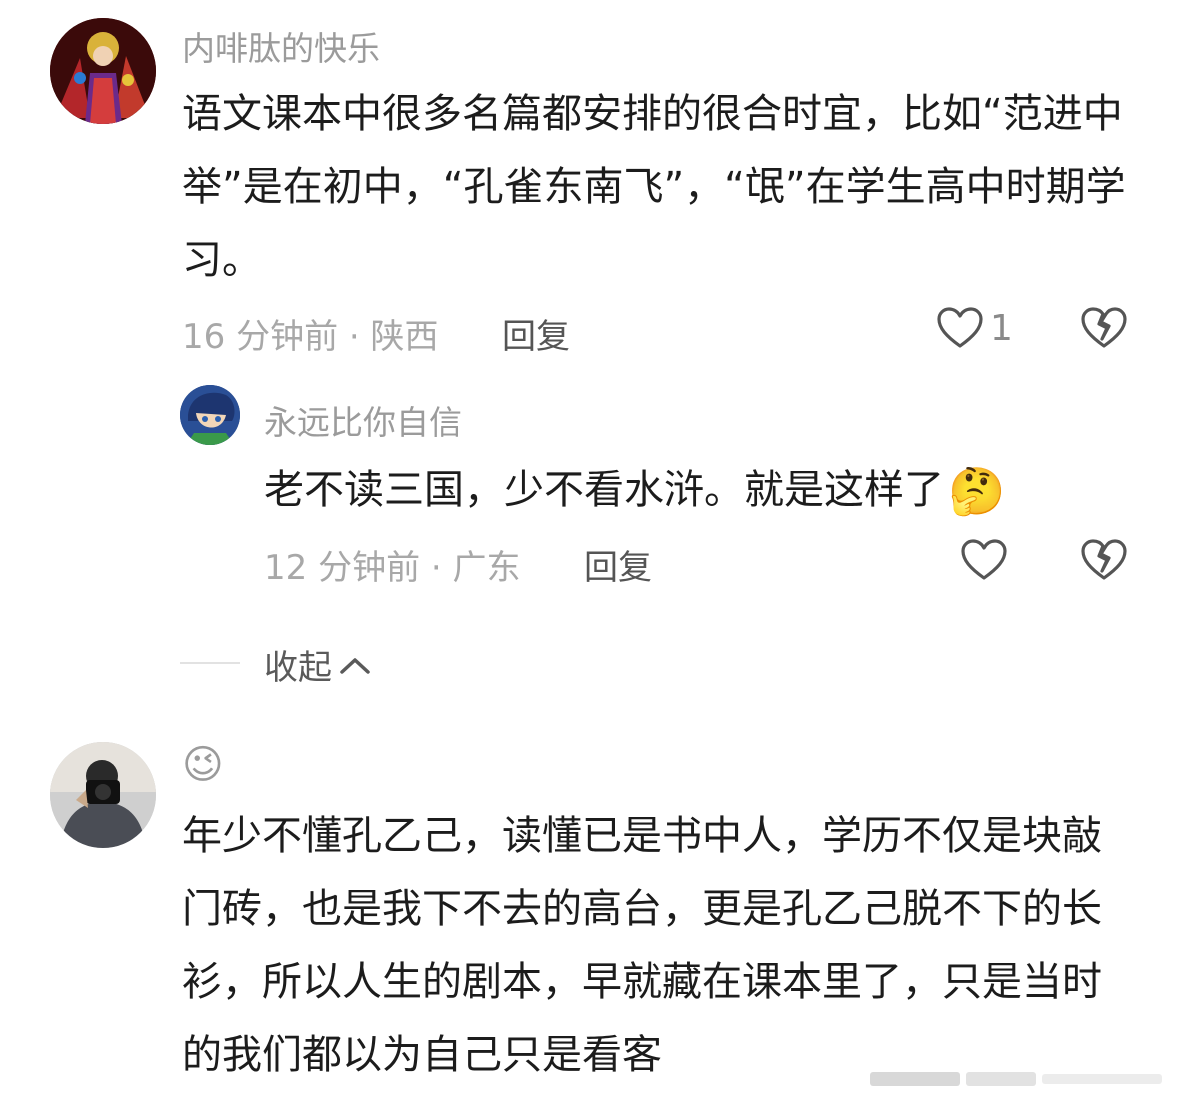 This screenshot has height=1105, width=1179. What do you see at coordinates (1001, 328) in the screenshot?
I see `like-count: 1` at bounding box center [1001, 328].